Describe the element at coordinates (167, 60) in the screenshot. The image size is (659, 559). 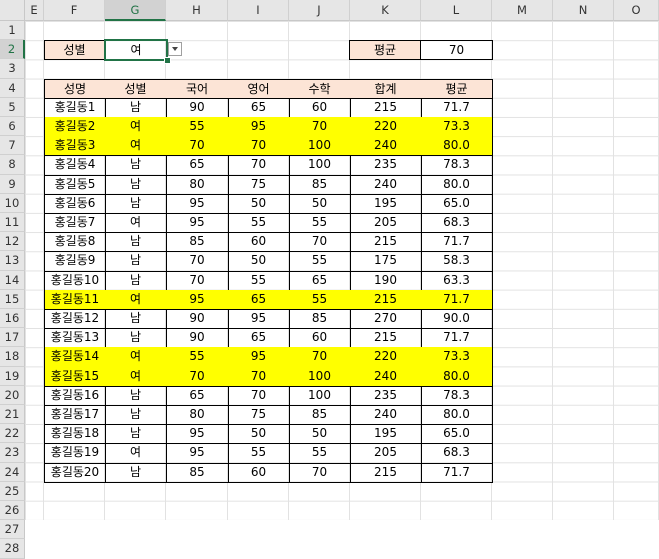
I see `fill-handle` at that location.